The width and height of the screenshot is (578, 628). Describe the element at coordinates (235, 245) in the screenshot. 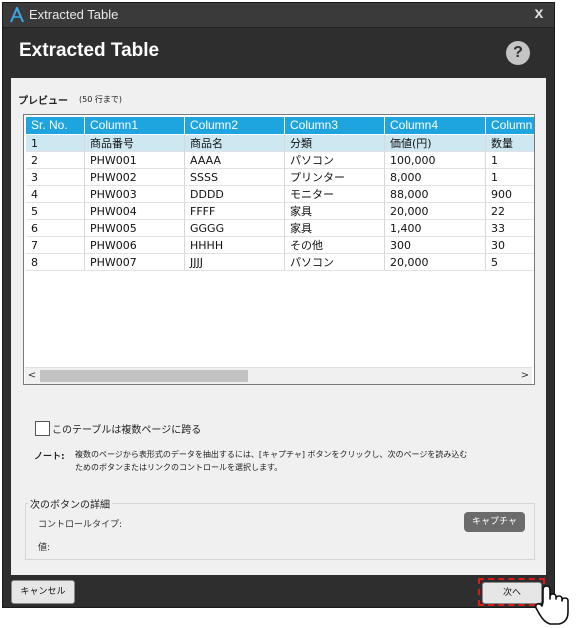

I see `table-cell: HHHH` at that location.